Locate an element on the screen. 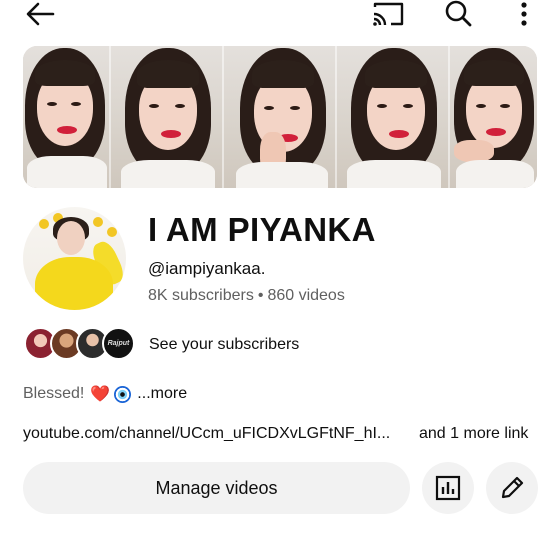  nazar-eye-icon is located at coordinates (123, 394).